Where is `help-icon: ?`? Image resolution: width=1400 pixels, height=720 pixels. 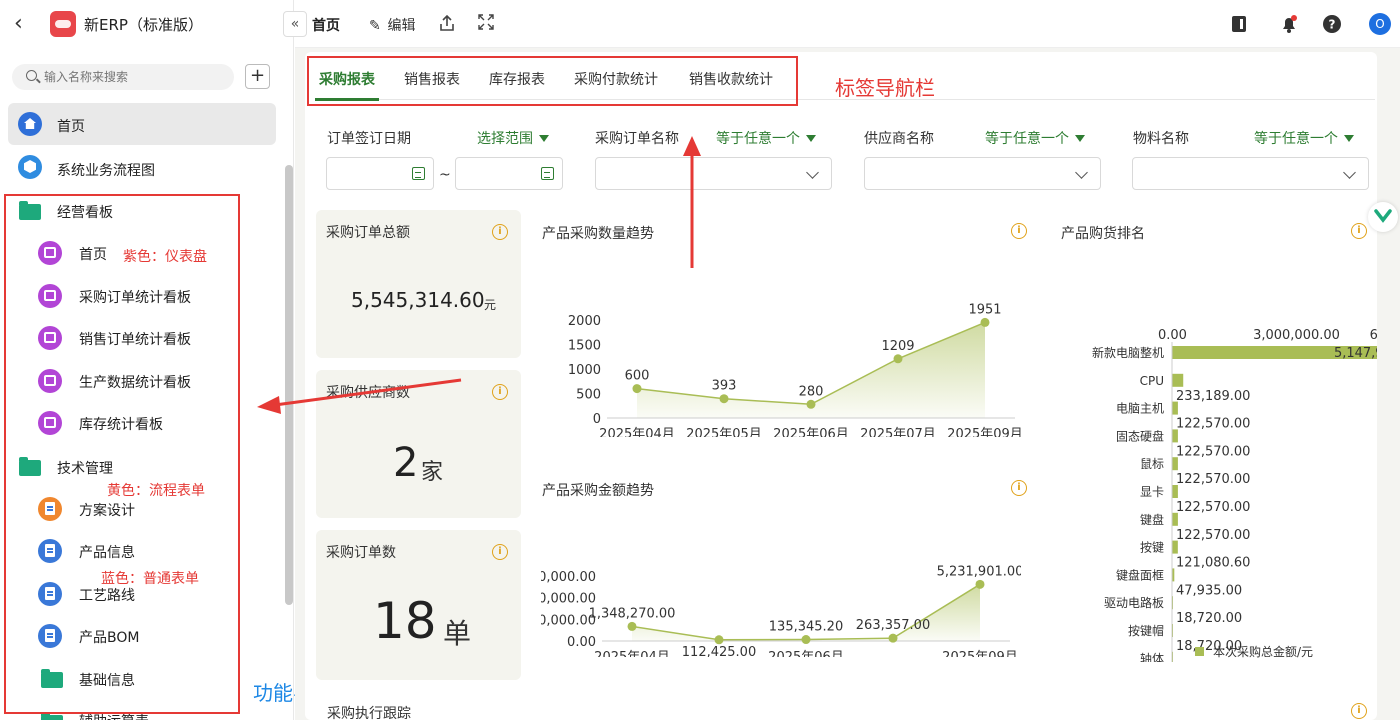
help-icon: ? is located at coordinates (1332, 24).